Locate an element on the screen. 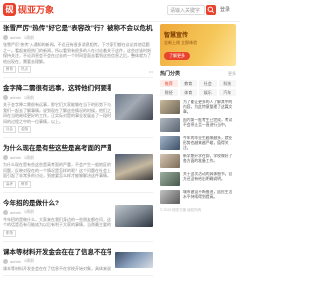 Image resolution: width=320 pixels, height=282 pixels. promo-button: 了解更多 is located at coordinates (177, 56).